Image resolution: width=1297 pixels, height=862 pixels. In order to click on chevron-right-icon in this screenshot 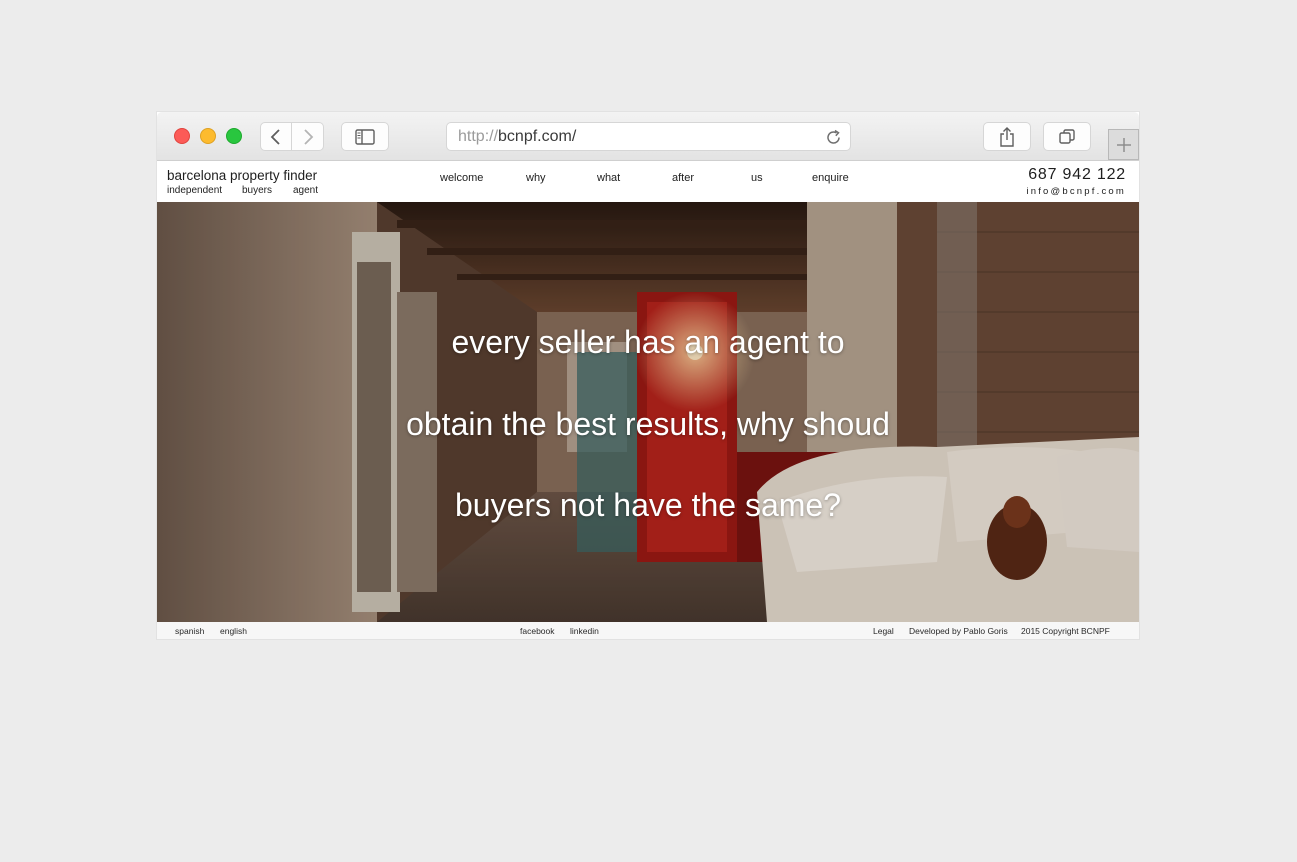, I will do `click(308, 136)`.